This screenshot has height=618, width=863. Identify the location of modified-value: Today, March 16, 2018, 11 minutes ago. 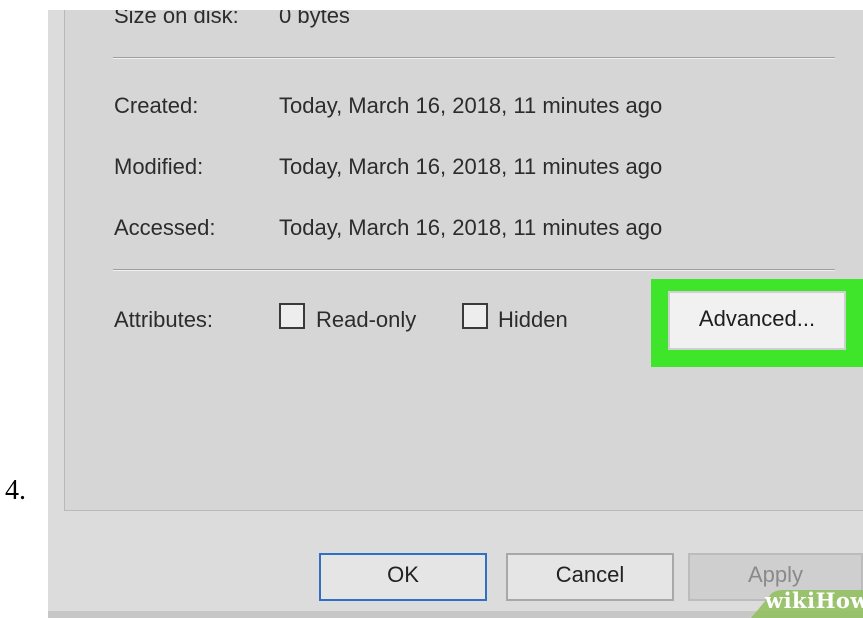
(471, 166).